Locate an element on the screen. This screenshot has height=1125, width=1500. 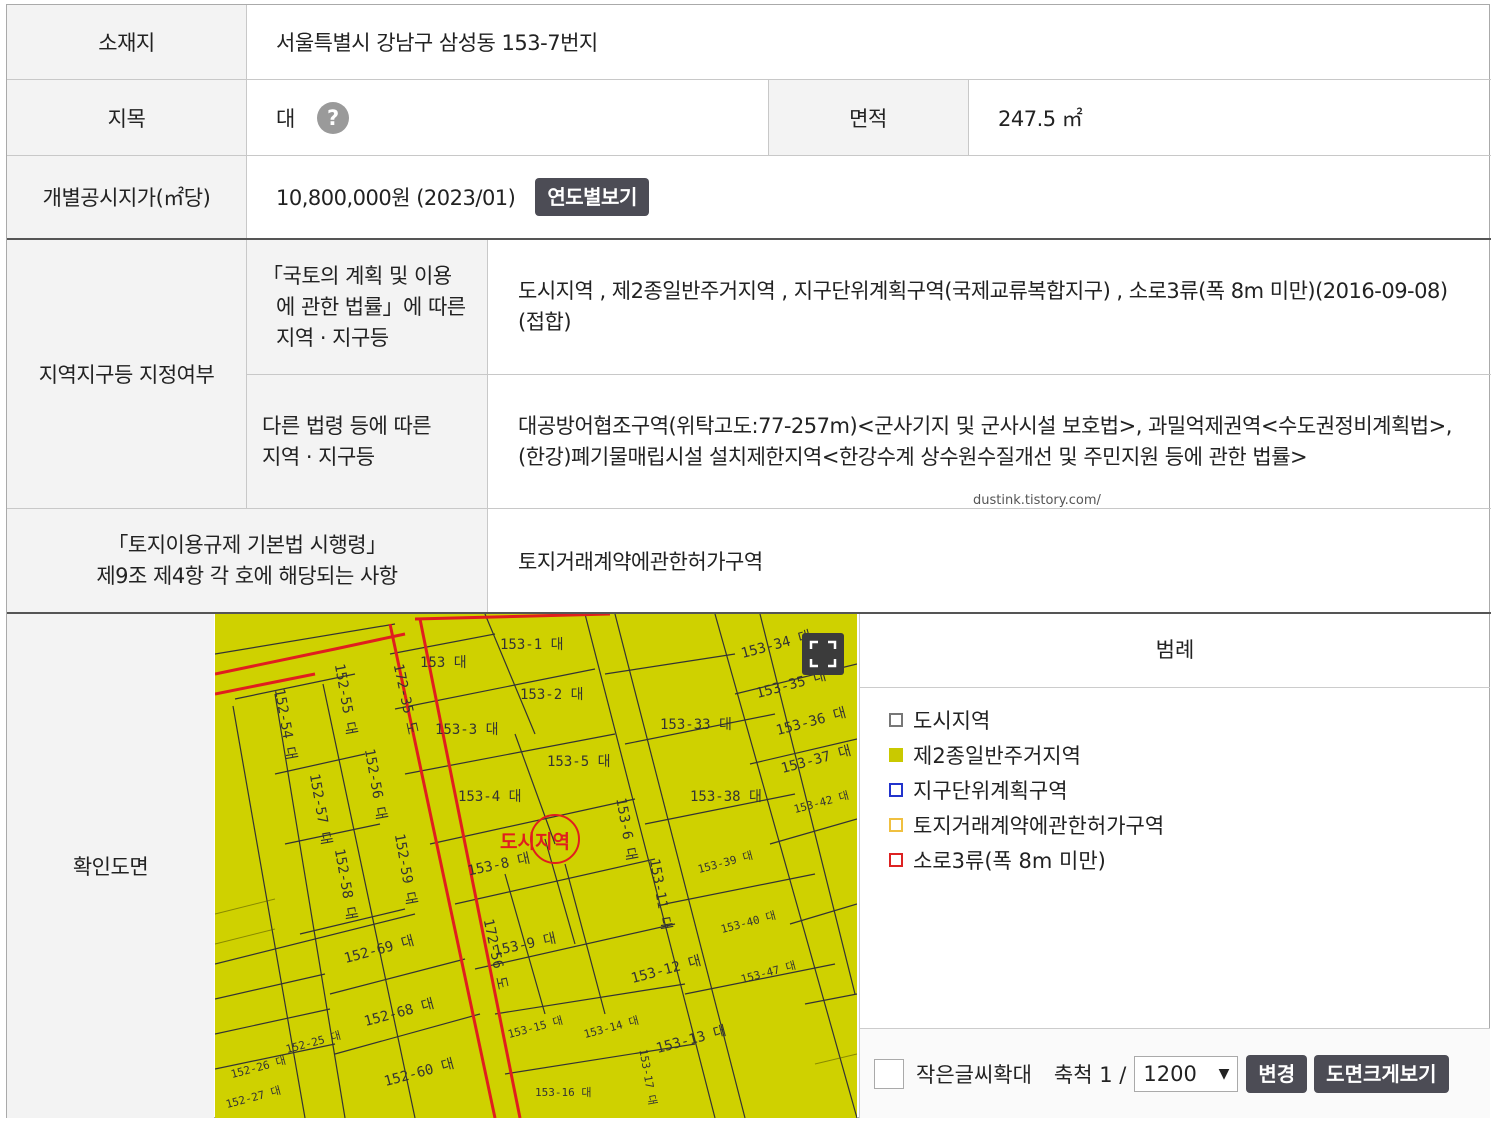
lot-label: 153-2 대 is located at coordinates (552, 695).